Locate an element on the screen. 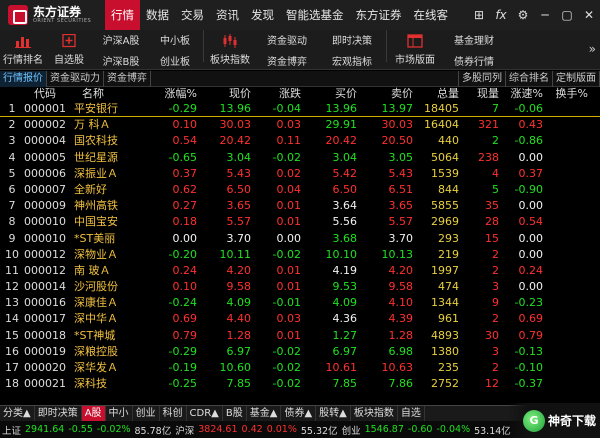 The image size is (600, 438). maximize-icon: ▢ is located at coordinates (567, 15).